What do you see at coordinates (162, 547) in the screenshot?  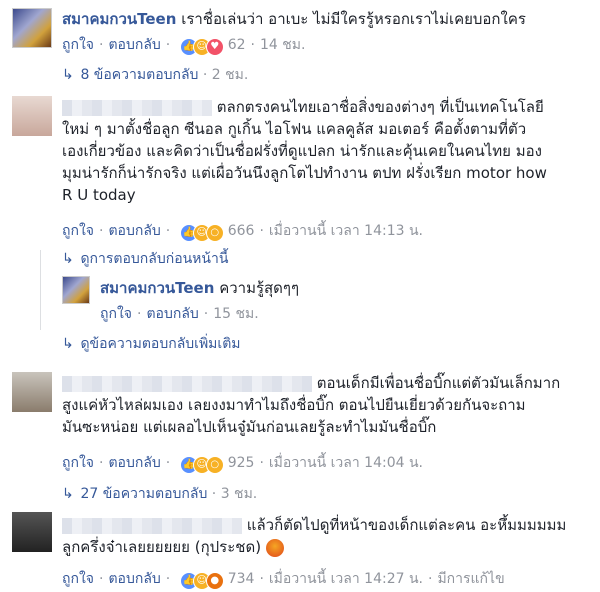 I see `comment-text-line: ลูกครึ่งจ๋าเลยยยยยย (กุประชด)` at bounding box center [162, 547].